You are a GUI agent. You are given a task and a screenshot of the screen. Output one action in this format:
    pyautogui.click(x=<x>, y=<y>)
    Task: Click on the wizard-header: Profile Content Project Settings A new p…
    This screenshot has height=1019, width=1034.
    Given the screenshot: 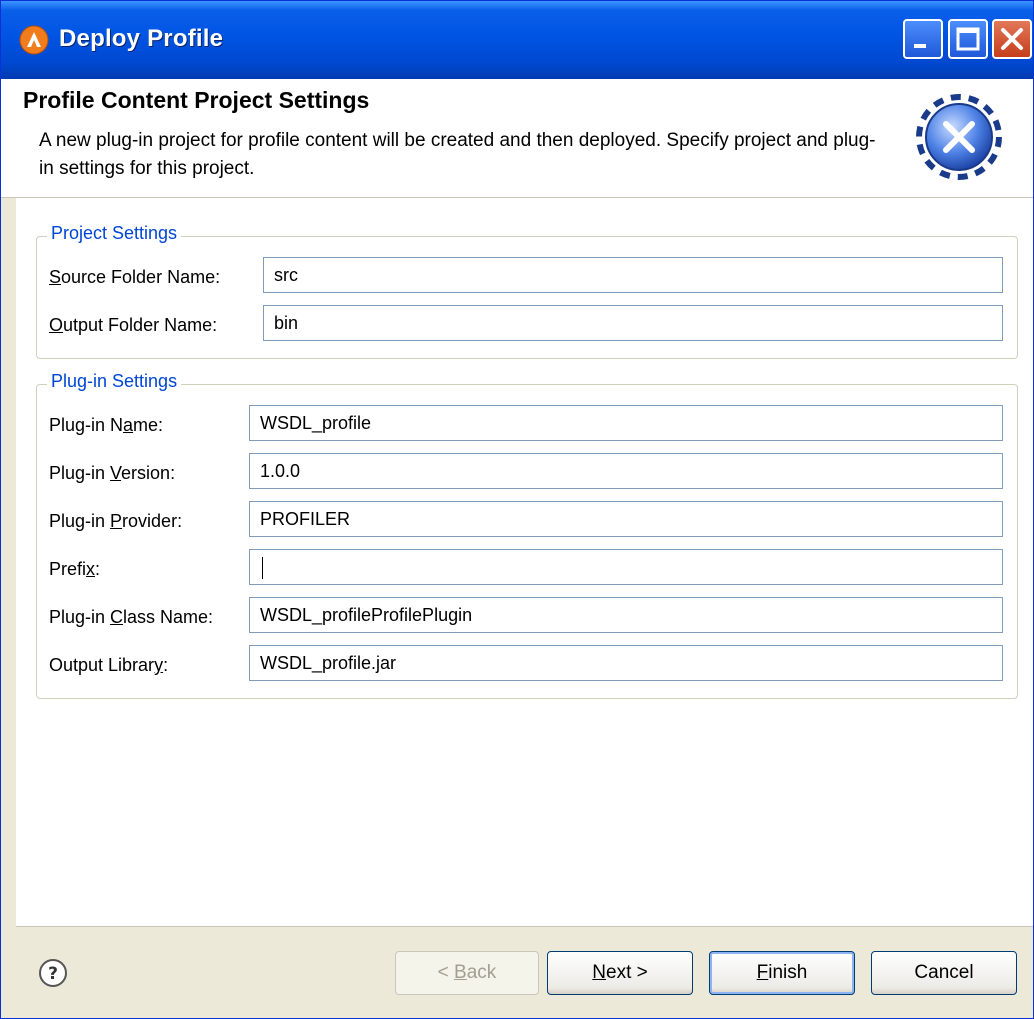 What is the action you would take?
    pyautogui.click(x=517, y=138)
    